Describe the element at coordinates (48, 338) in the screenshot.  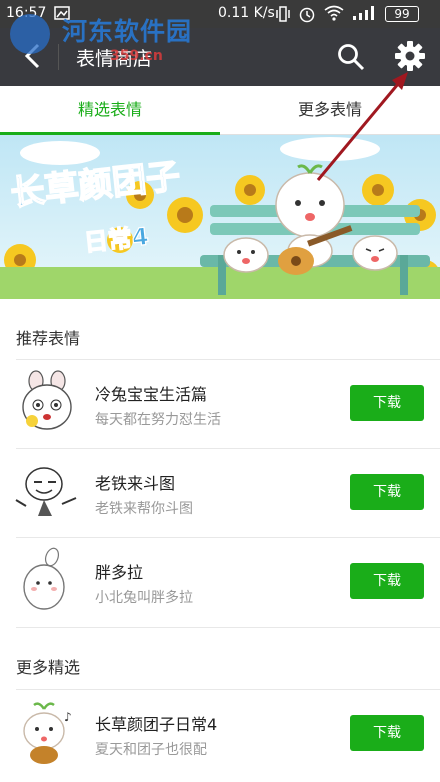
I see `section-recommended-heading: 推荐表情` at that location.